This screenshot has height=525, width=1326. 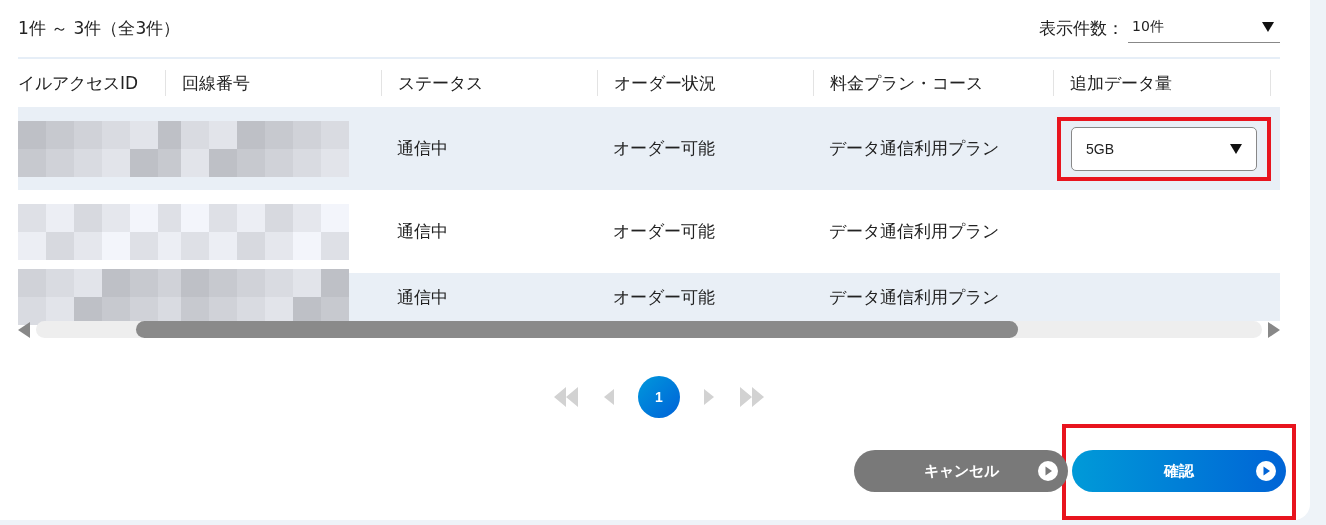 I want to click on column-header: 料金プラン・コース, so click(x=906, y=83).